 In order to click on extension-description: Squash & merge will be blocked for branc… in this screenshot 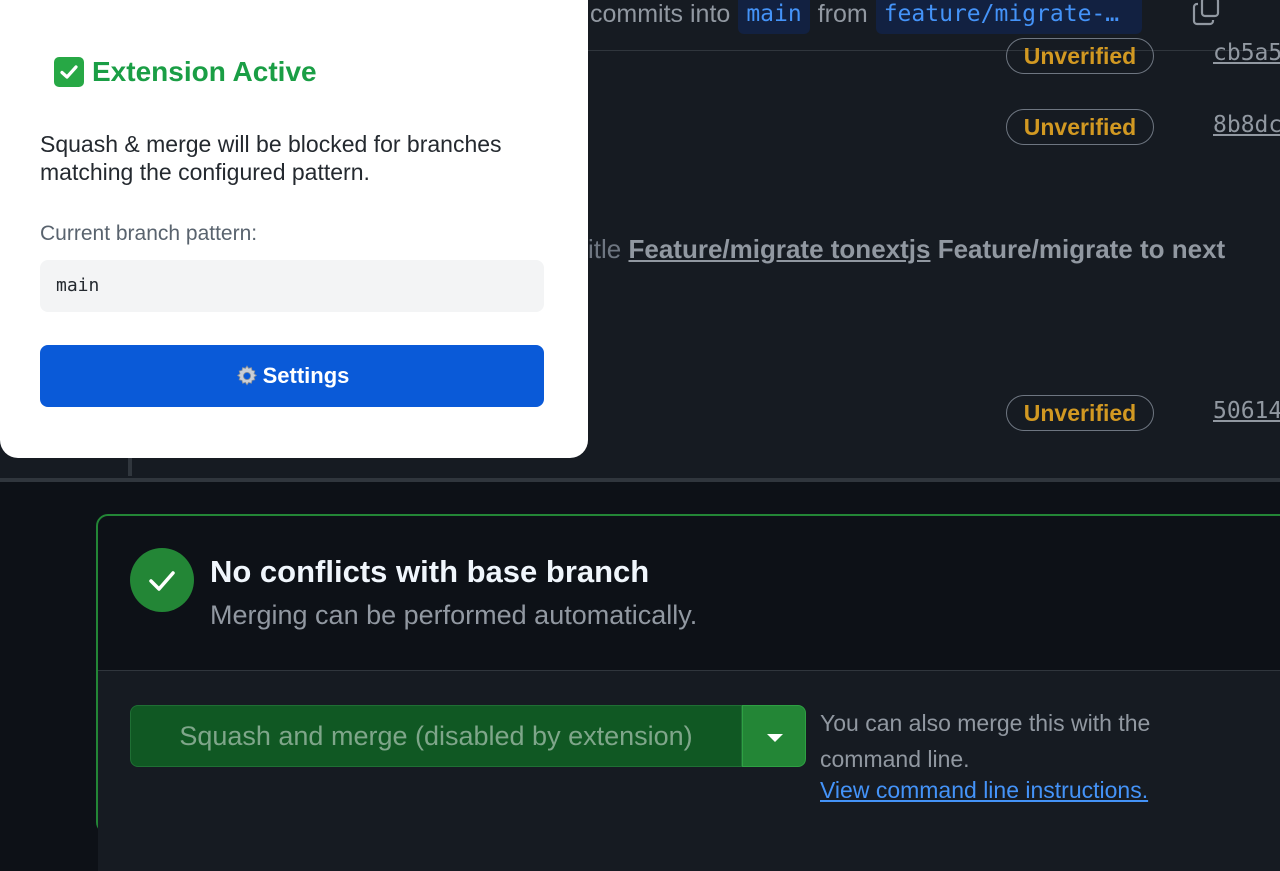, I will do `click(271, 158)`.